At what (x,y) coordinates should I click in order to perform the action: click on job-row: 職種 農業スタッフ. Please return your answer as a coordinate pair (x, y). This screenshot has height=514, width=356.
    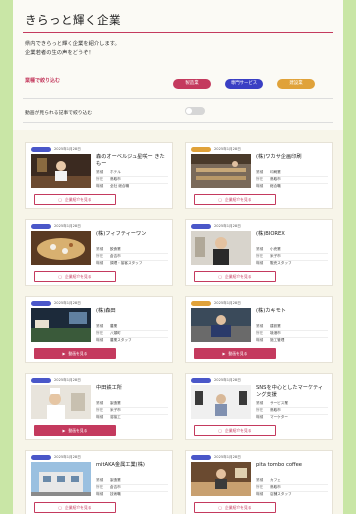
    Looking at the image, I should click on (114, 340).